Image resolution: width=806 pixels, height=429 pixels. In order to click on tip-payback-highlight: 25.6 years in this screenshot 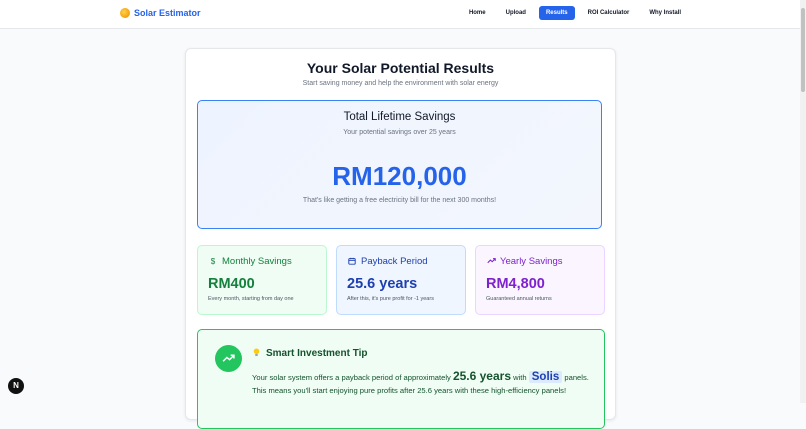, I will do `click(481, 376)`.